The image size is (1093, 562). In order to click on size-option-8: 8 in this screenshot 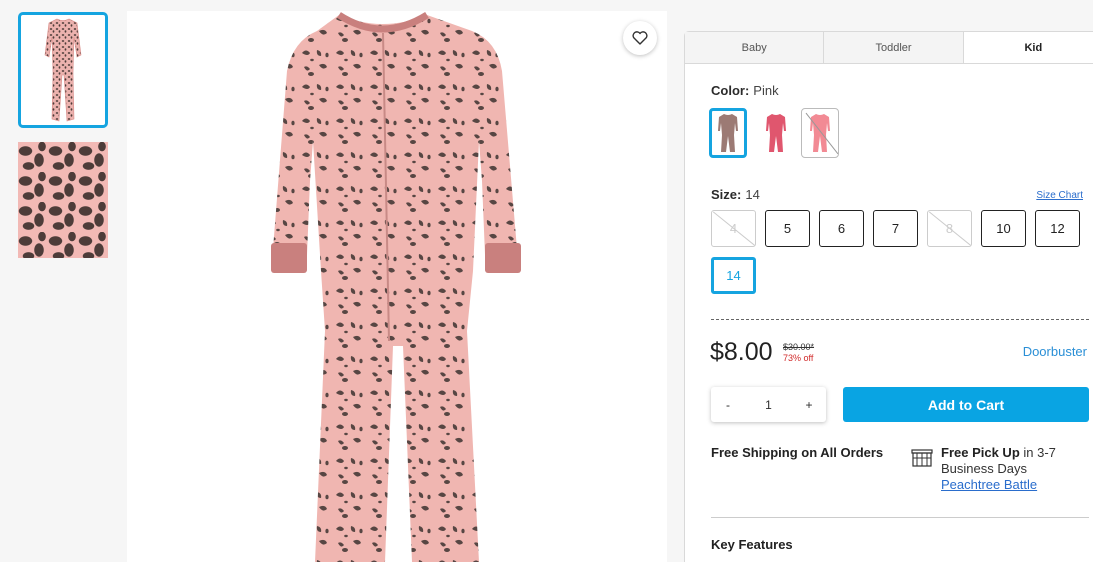, I will do `click(949, 228)`.